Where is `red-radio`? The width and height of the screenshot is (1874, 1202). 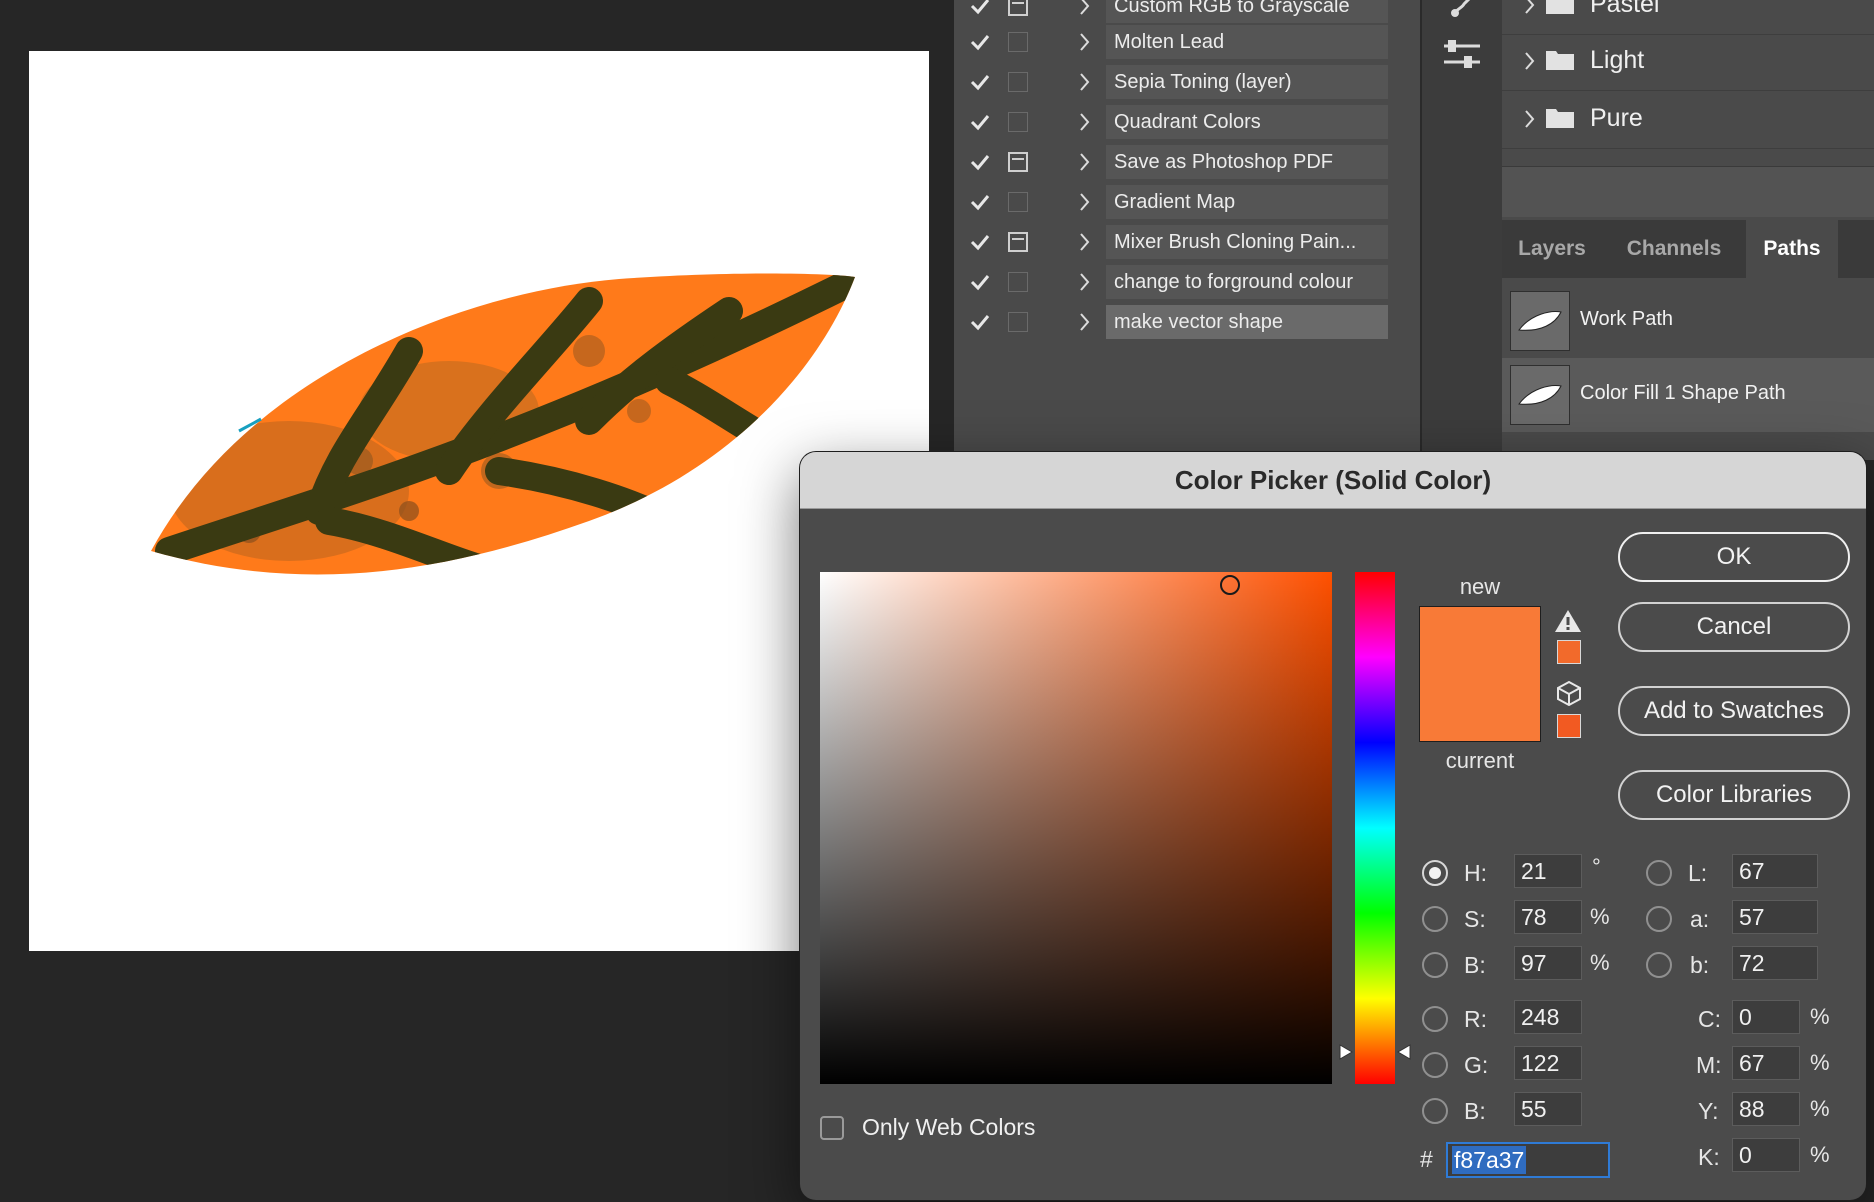 red-radio is located at coordinates (1435, 1019).